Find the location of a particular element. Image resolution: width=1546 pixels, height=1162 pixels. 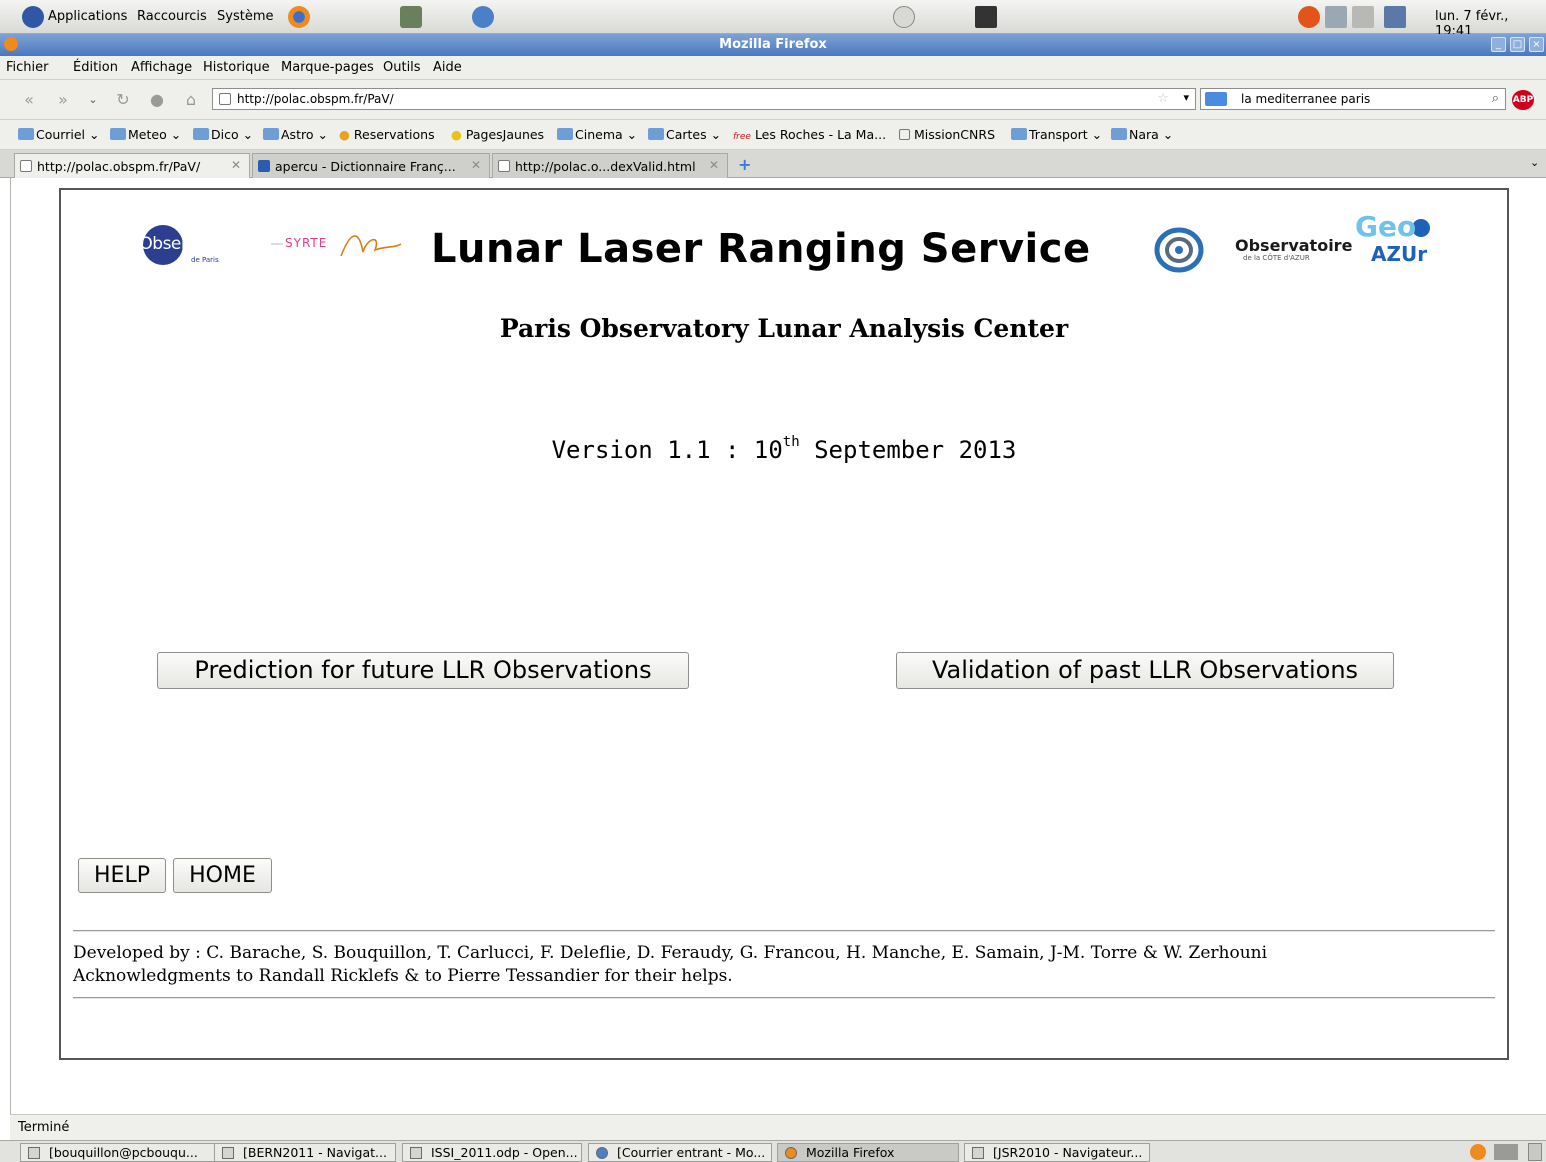

wiktionary-icon is located at coordinates (264, 166).